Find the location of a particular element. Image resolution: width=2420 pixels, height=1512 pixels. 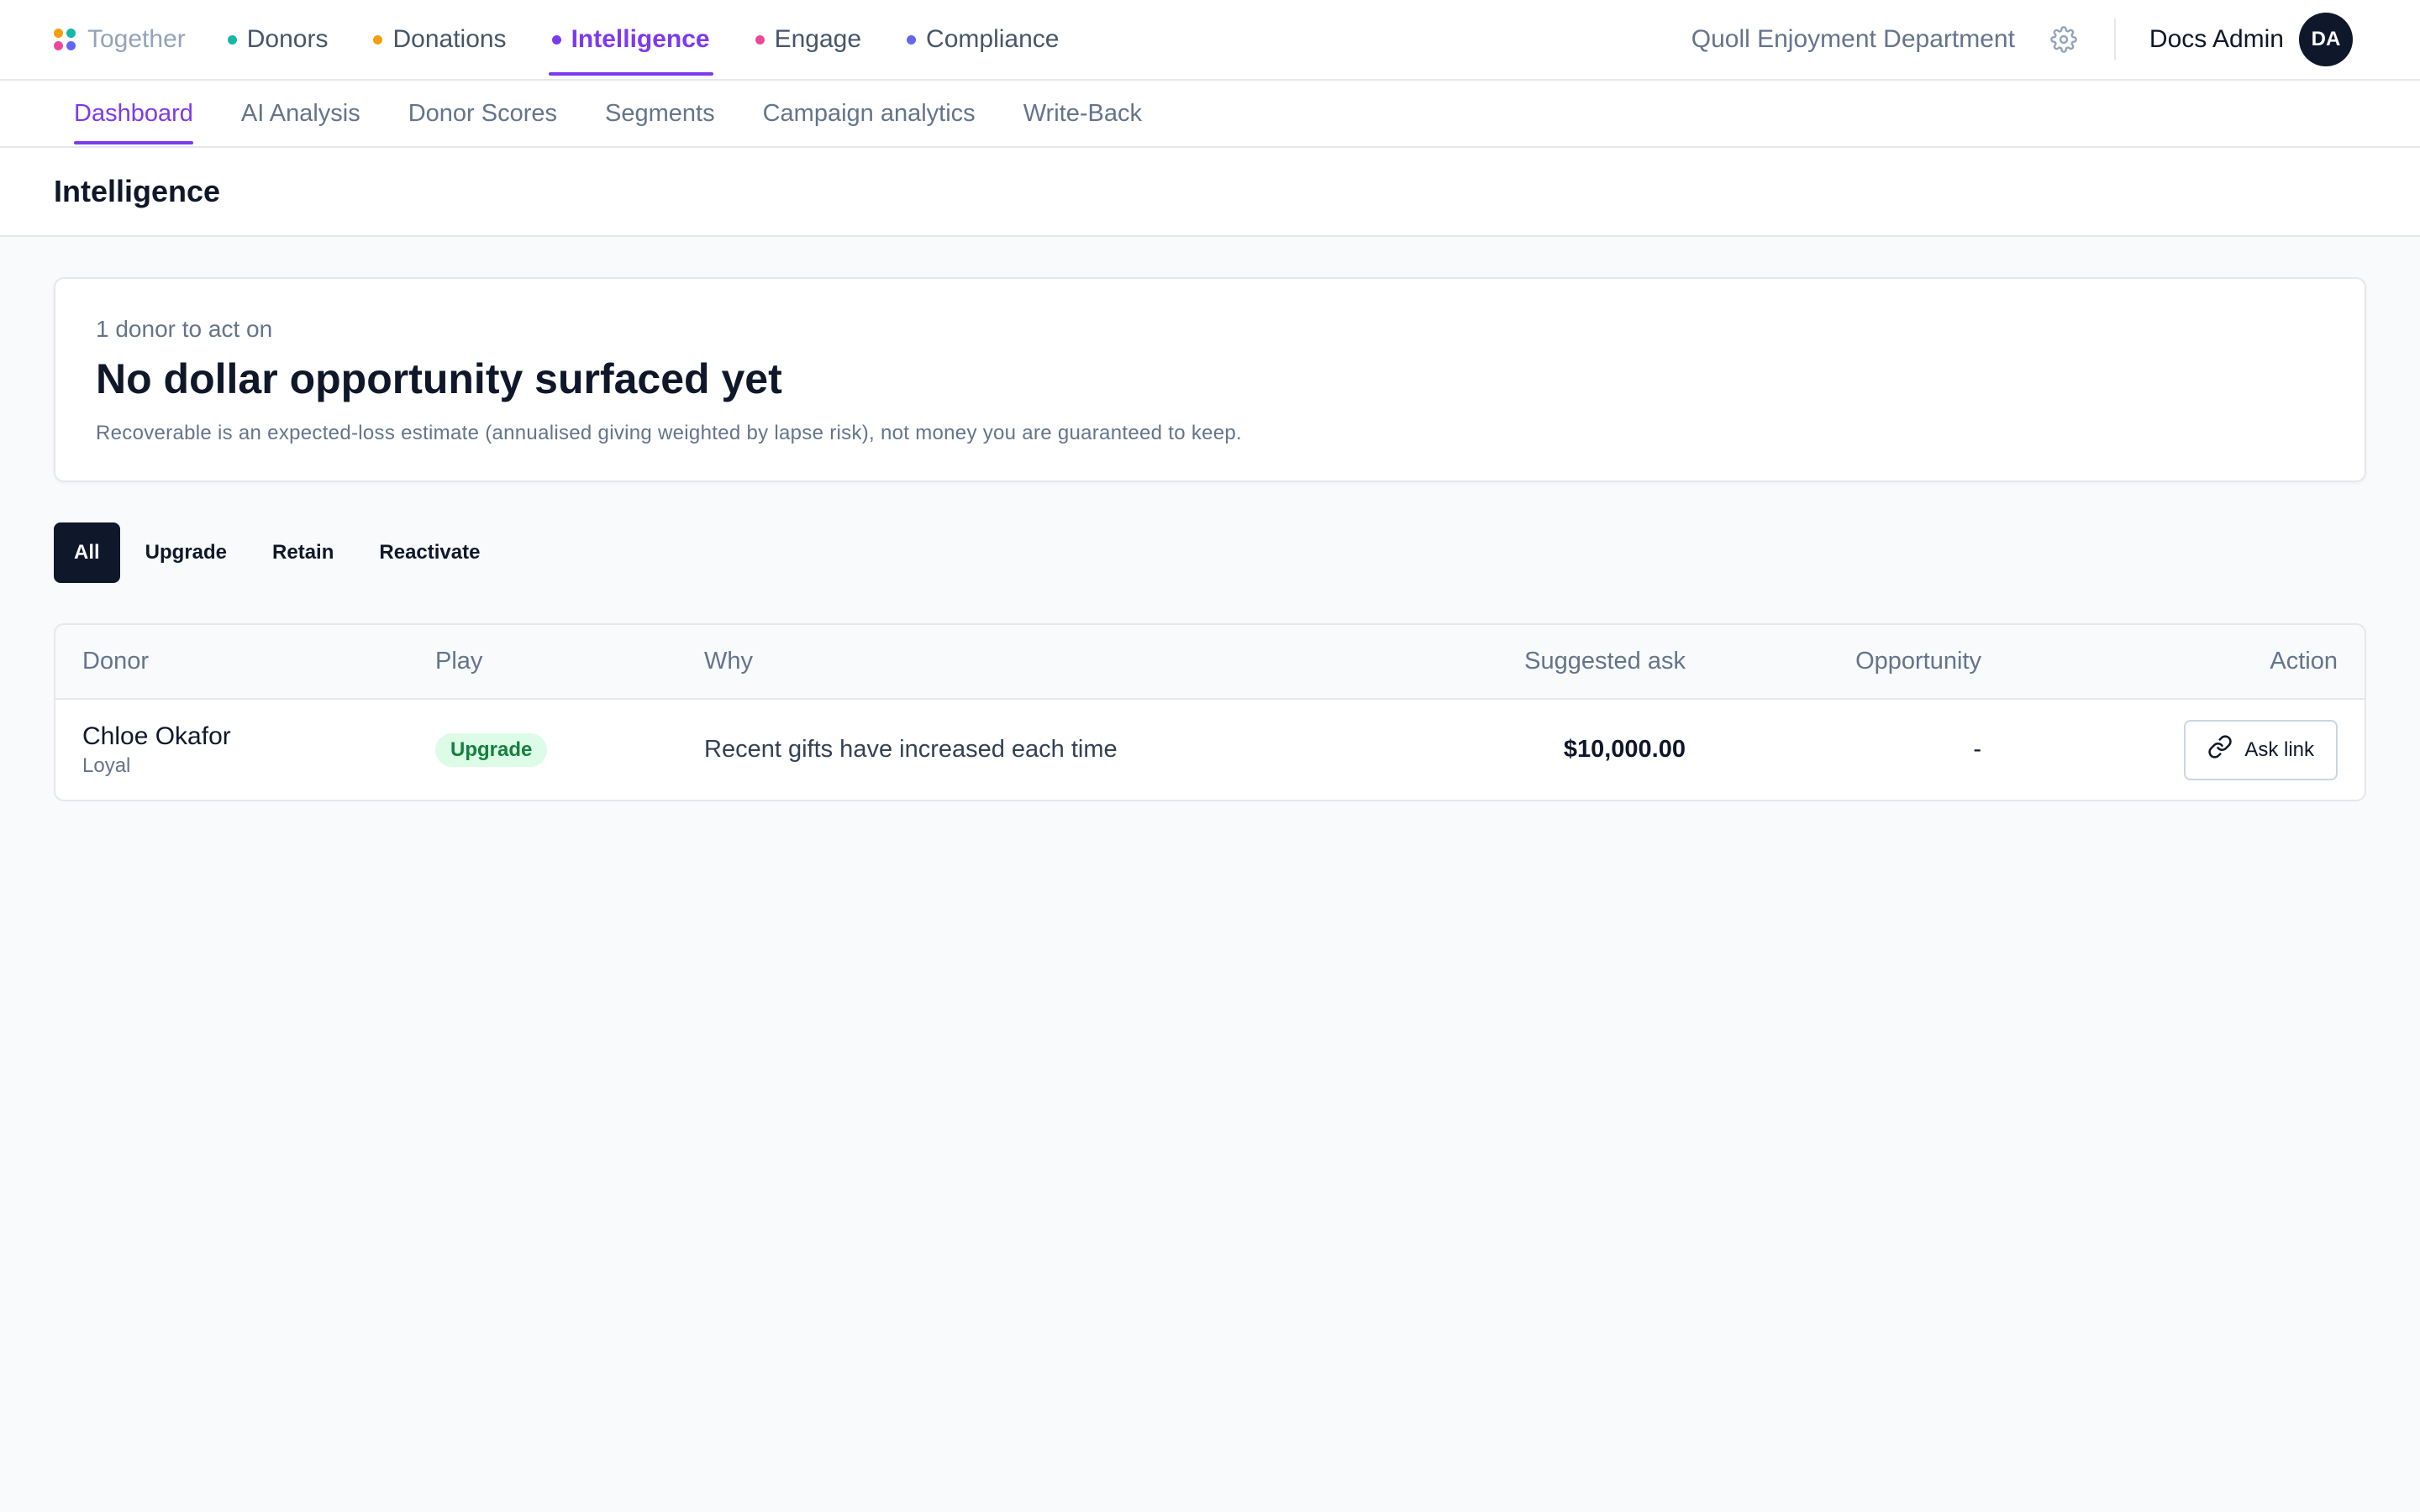

nav-item-intelligence: Intelligence is located at coordinates (630, 39).